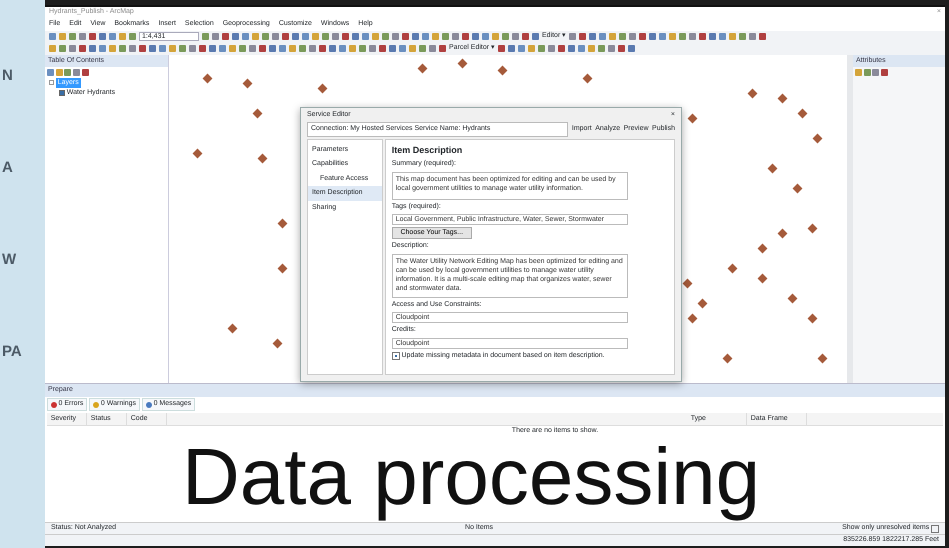  Describe the element at coordinates (428, 150) in the screenshot. I see `section-heading: Item Description` at that location.